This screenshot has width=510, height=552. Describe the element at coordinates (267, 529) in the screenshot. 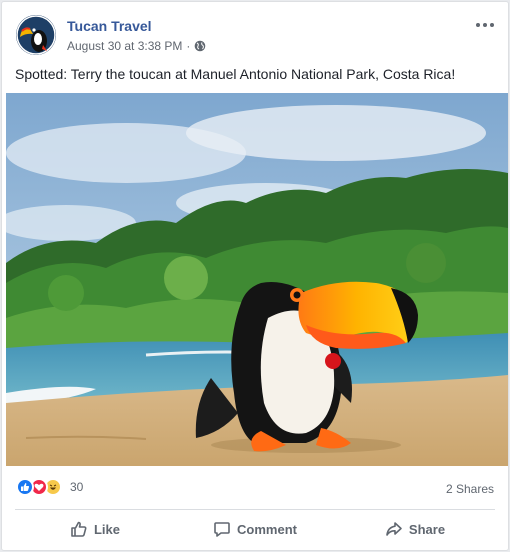

I see `comment-label: Comment` at that location.